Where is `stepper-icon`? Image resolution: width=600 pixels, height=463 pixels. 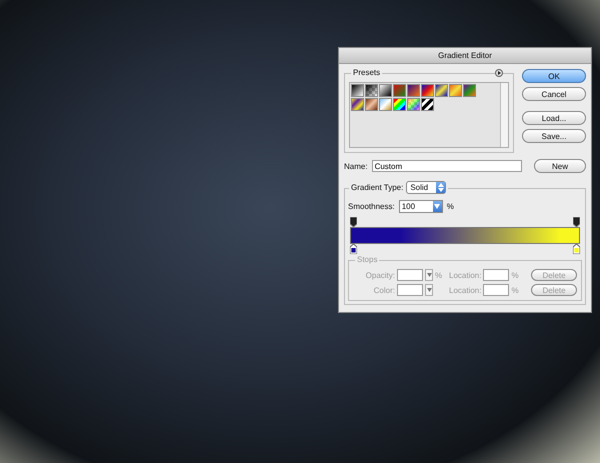
stepper-icon is located at coordinates (441, 187).